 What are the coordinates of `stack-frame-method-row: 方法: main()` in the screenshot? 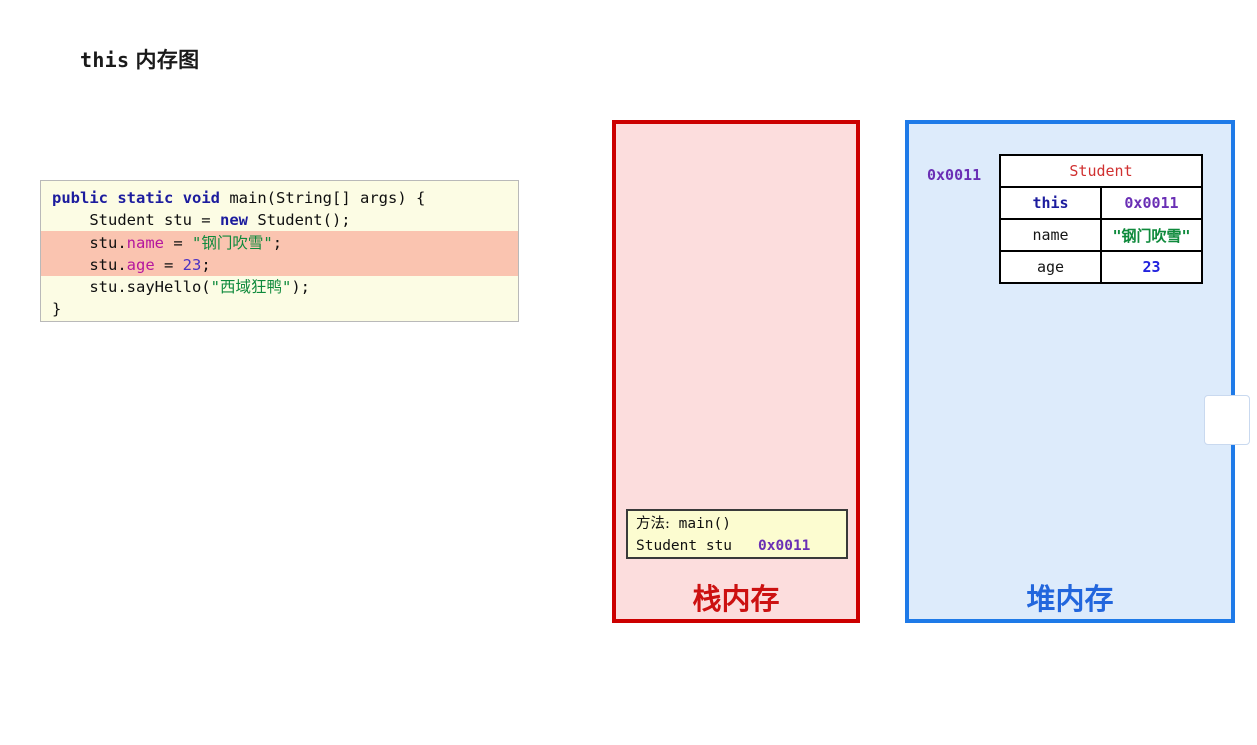 It's located at (741, 524).